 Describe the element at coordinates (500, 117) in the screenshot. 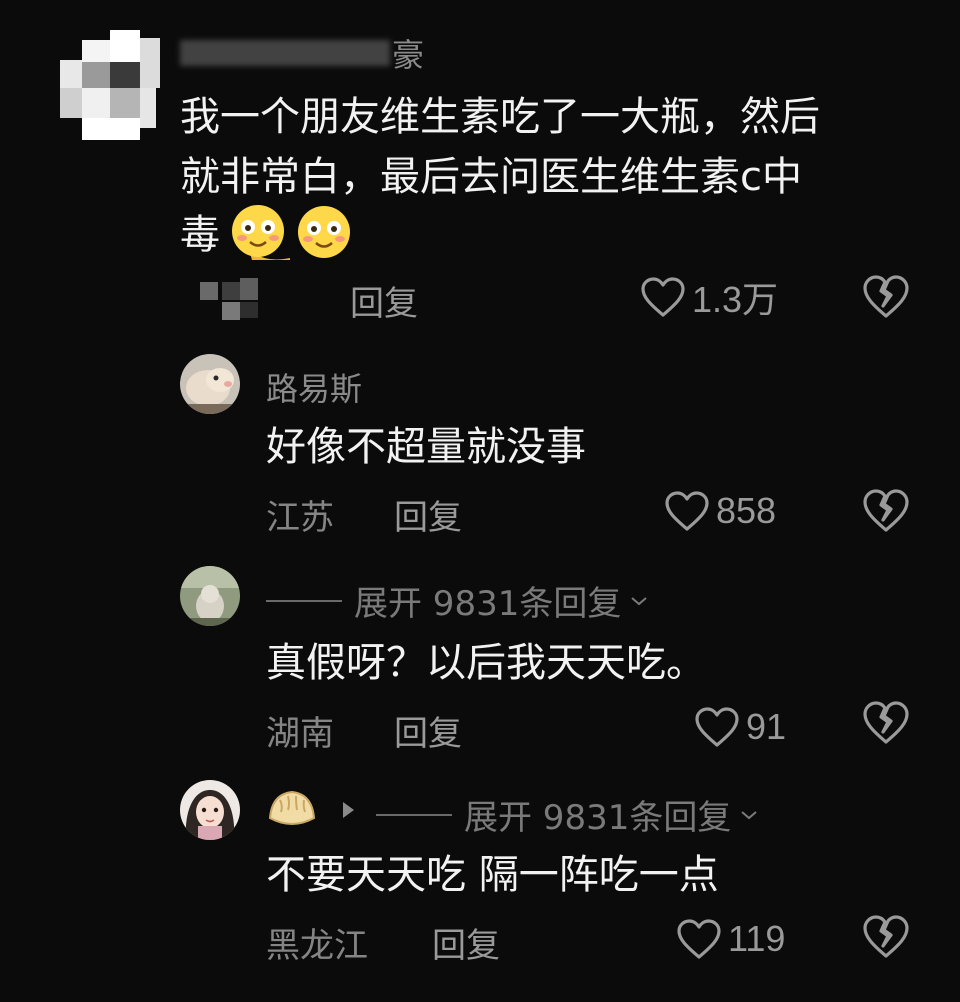

I see `comment-text-line-1: 我一个朋友维生素吃了一大瓶，然后` at that location.